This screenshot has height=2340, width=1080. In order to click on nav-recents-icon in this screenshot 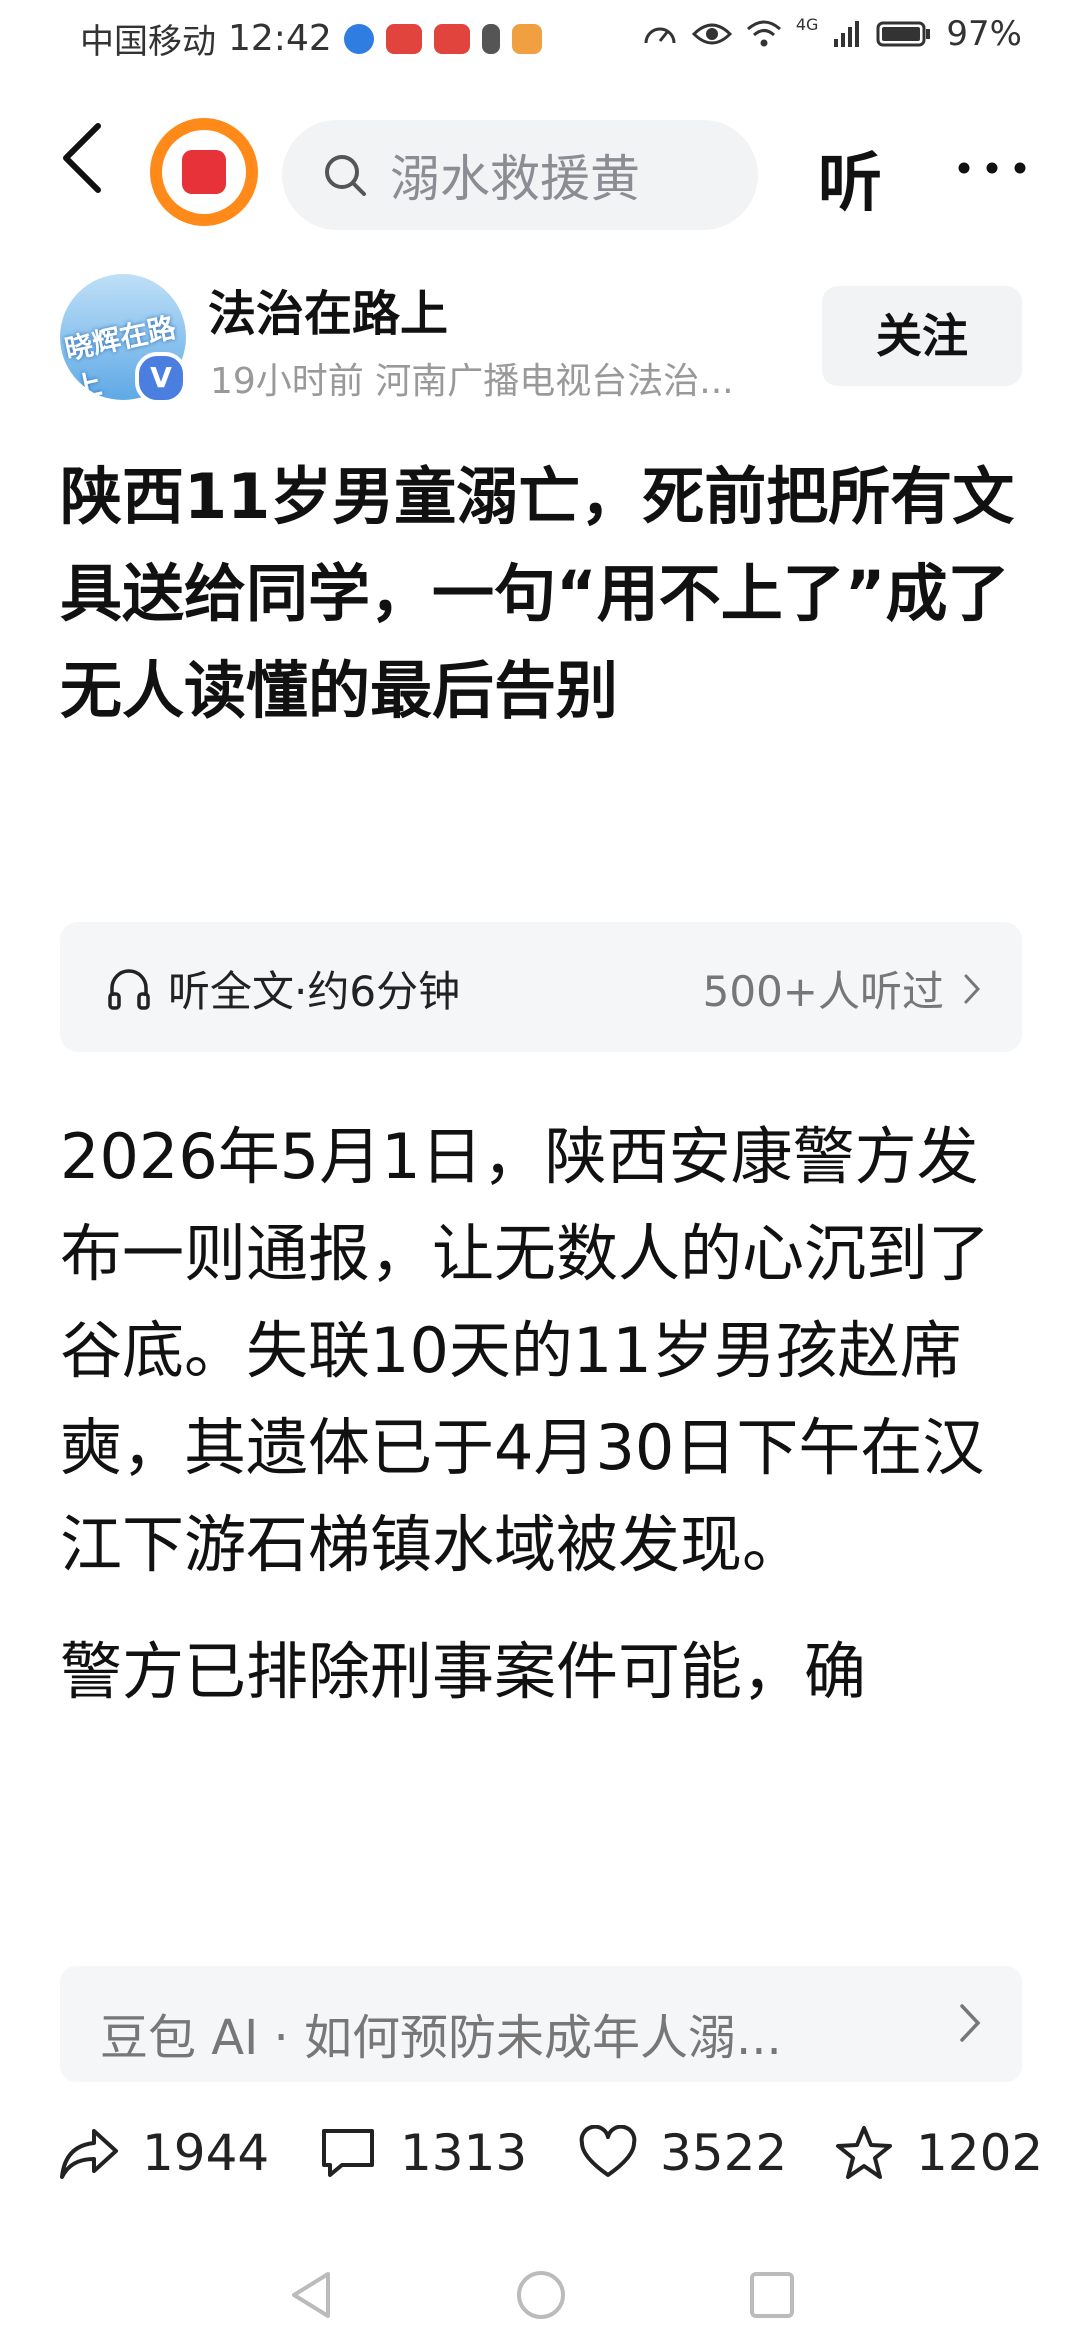, I will do `click(773, 2295)`.